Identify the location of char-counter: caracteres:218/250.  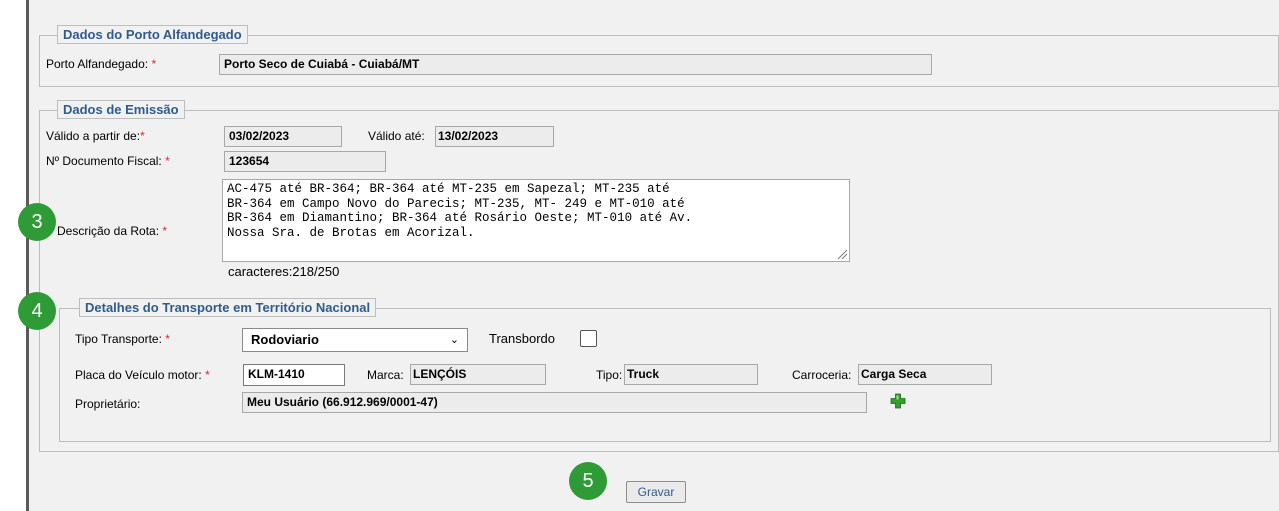
(284, 271).